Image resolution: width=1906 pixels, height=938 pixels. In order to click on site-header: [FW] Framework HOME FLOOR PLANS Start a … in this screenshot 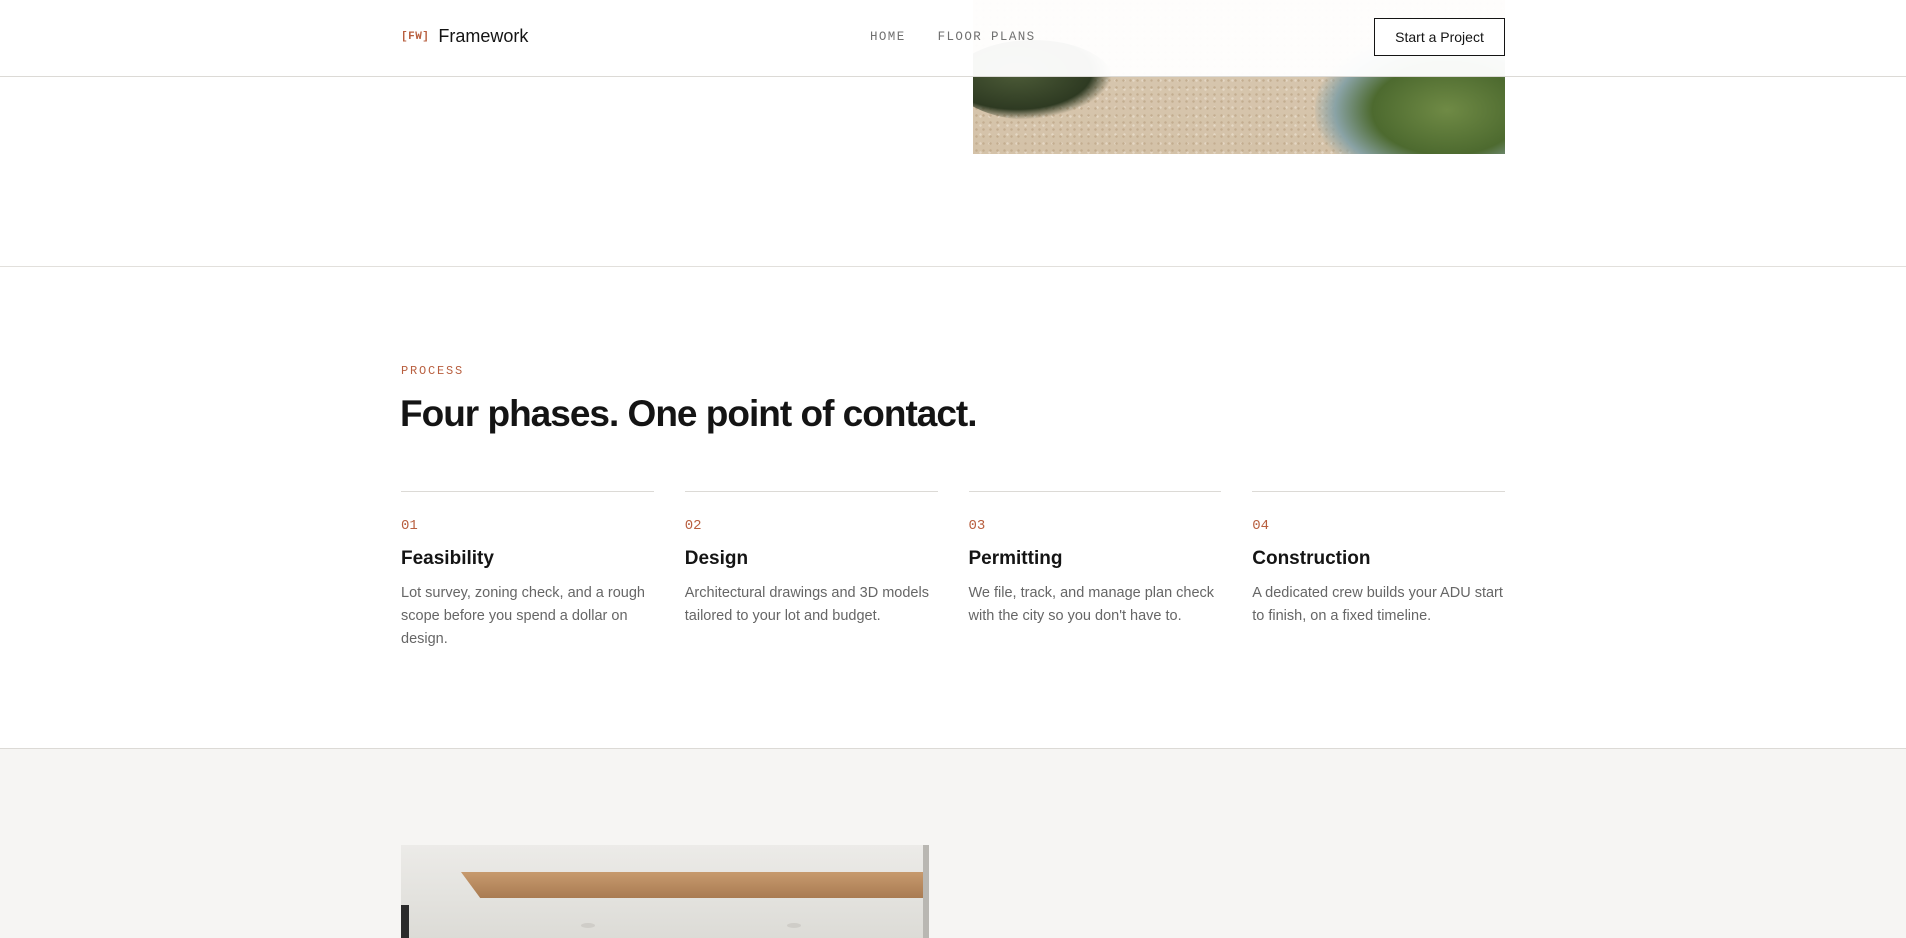, I will do `click(953, 38)`.